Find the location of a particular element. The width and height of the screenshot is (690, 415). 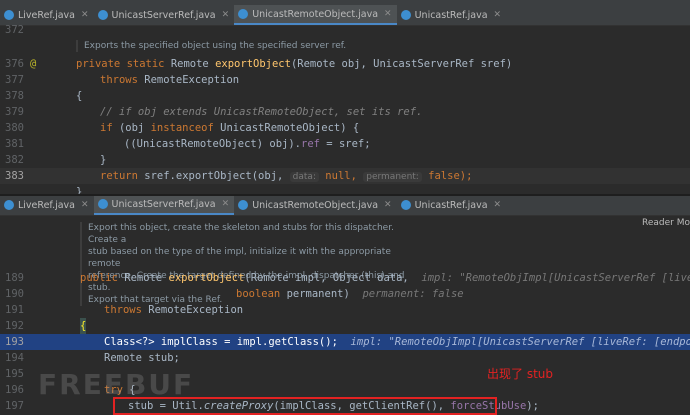

tab-liveref: LiveRef.java ✕ is located at coordinates (47, 205).